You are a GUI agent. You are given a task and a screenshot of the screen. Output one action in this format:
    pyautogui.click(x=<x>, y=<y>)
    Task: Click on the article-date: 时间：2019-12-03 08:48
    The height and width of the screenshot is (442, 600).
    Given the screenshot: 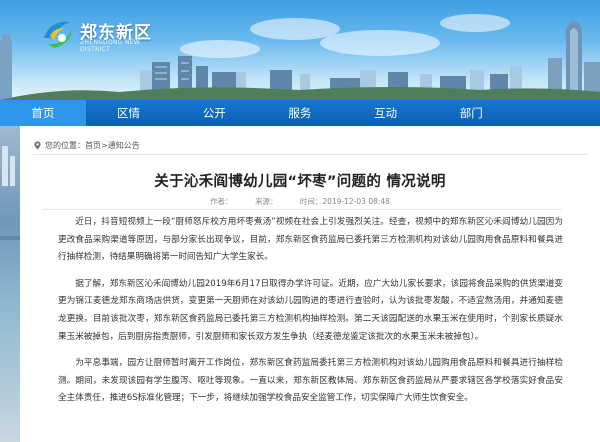 What is the action you would take?
    pyautogui.click(x=344, y=201)
    